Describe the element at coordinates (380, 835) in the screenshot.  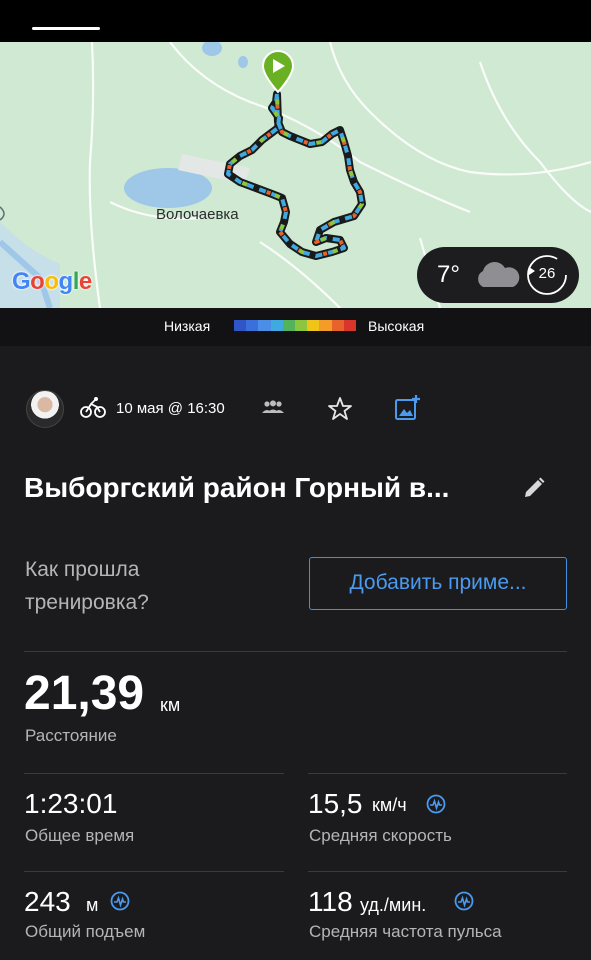
I see `avg-speed-label: Средняя скорость` at that location.